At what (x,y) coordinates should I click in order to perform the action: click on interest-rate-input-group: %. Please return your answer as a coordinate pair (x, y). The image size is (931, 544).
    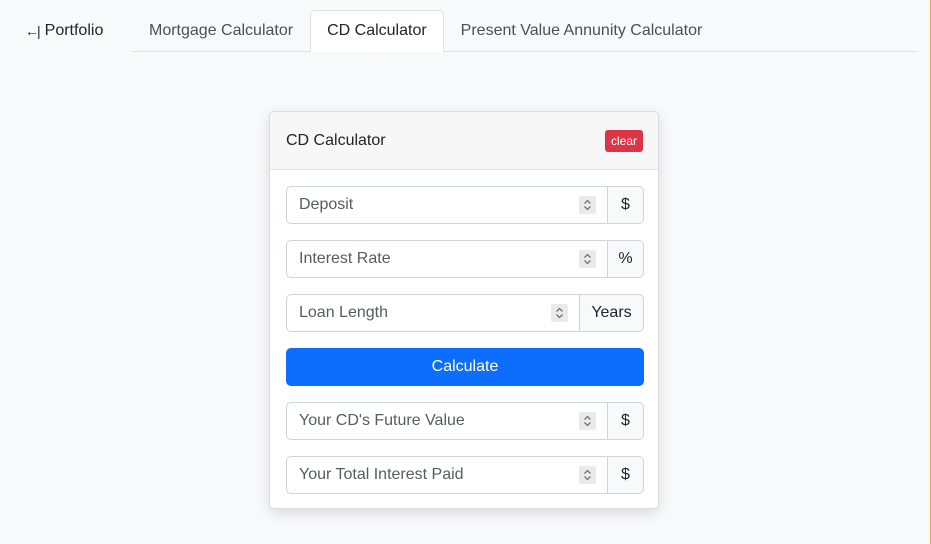
    Looking at the image, I should click on (465, 259).